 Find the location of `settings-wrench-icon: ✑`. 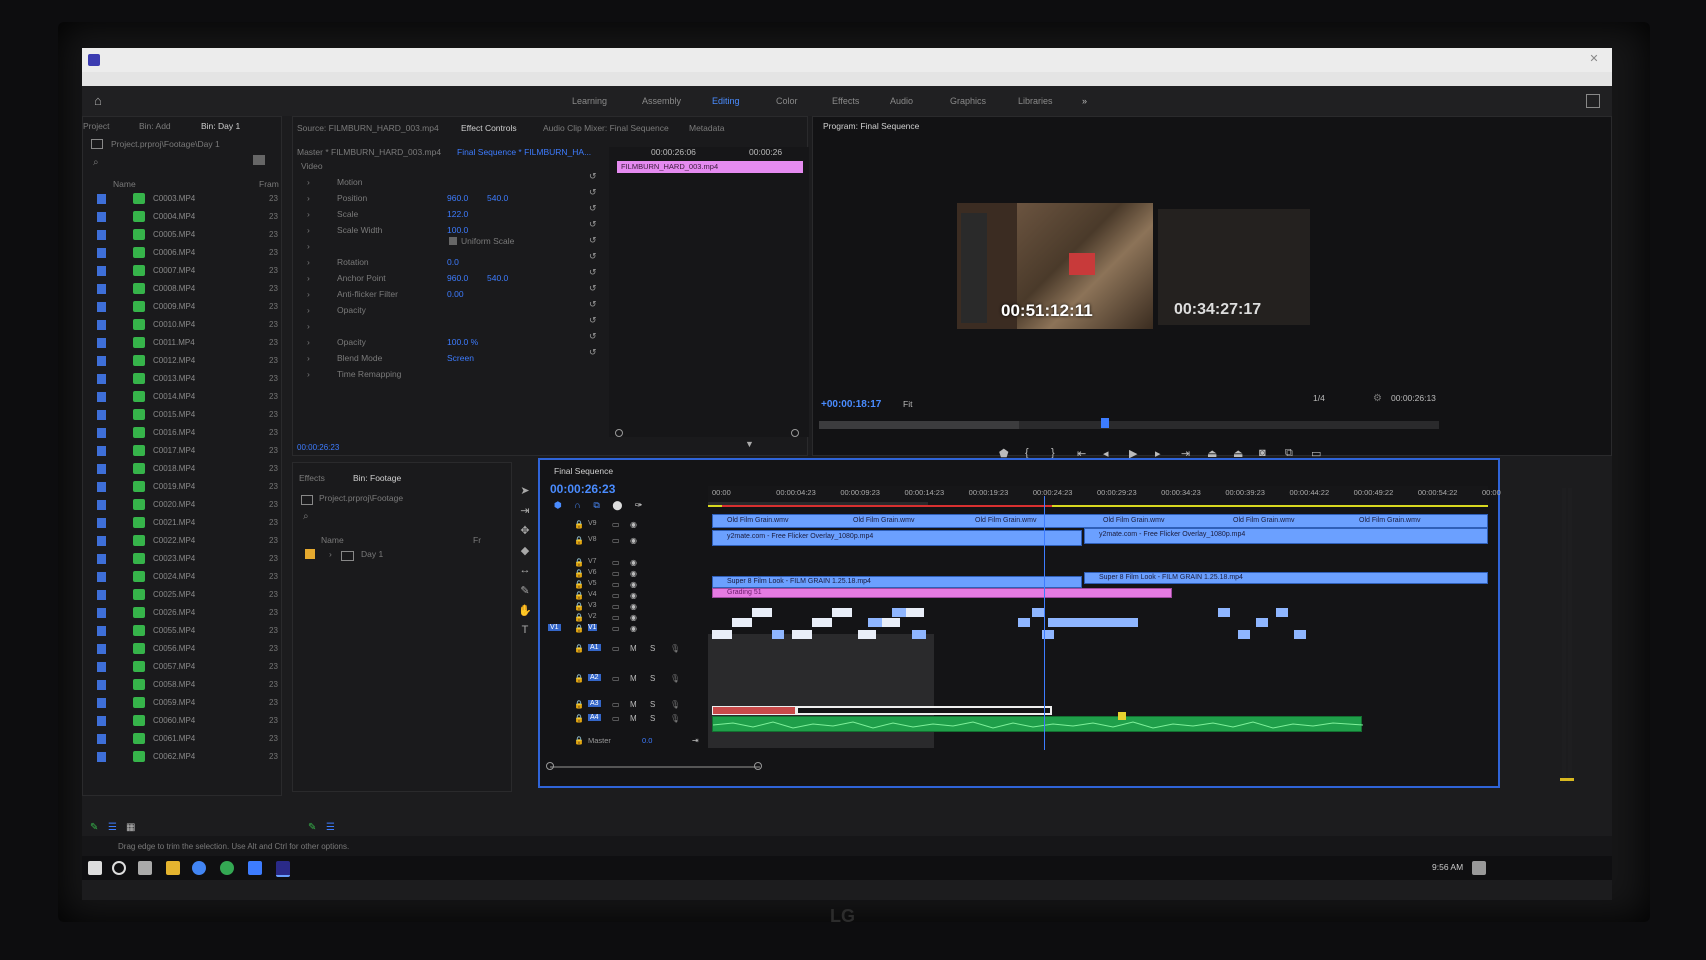

settings-wrench-icon: ✑ is located at coordinates (639, 505).